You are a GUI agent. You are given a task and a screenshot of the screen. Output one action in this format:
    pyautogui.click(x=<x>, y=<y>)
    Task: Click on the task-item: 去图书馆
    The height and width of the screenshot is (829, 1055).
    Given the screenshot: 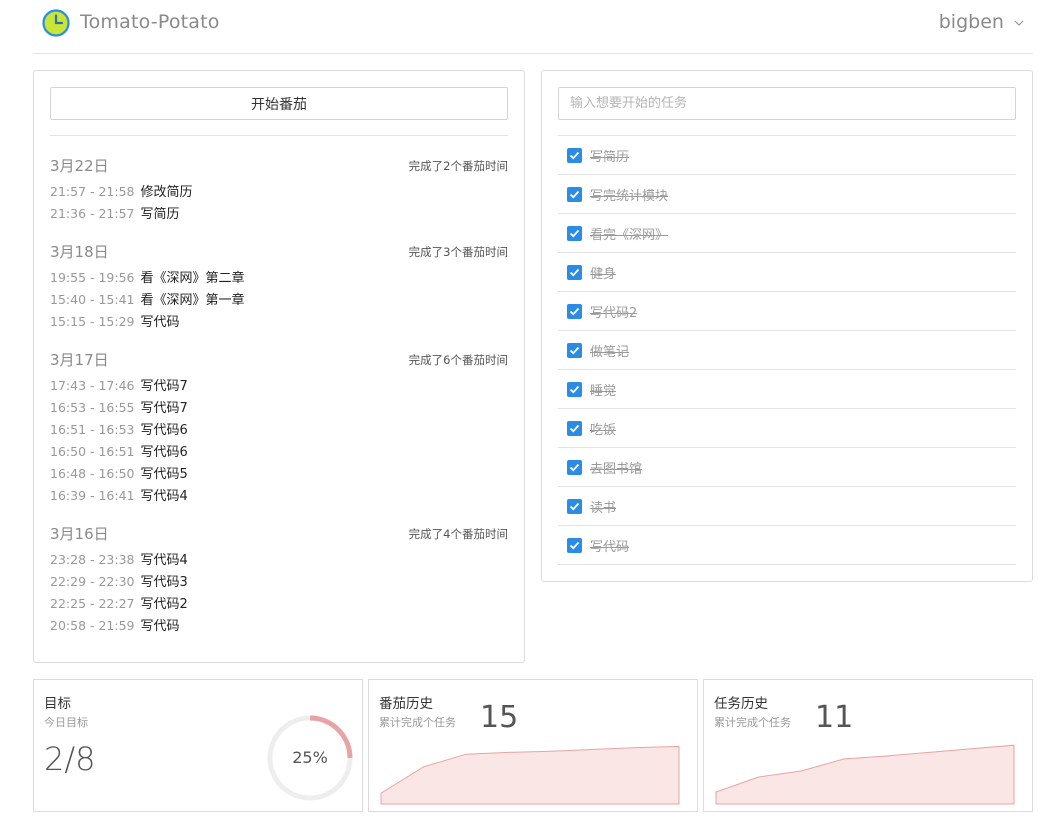 What is the action you would take?
    pyautogui.click(x=787, y=467)
    